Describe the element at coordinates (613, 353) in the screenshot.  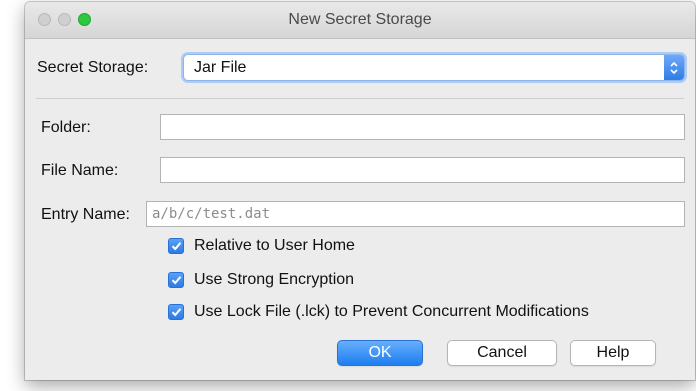
I see `help-button: Help` at that location.